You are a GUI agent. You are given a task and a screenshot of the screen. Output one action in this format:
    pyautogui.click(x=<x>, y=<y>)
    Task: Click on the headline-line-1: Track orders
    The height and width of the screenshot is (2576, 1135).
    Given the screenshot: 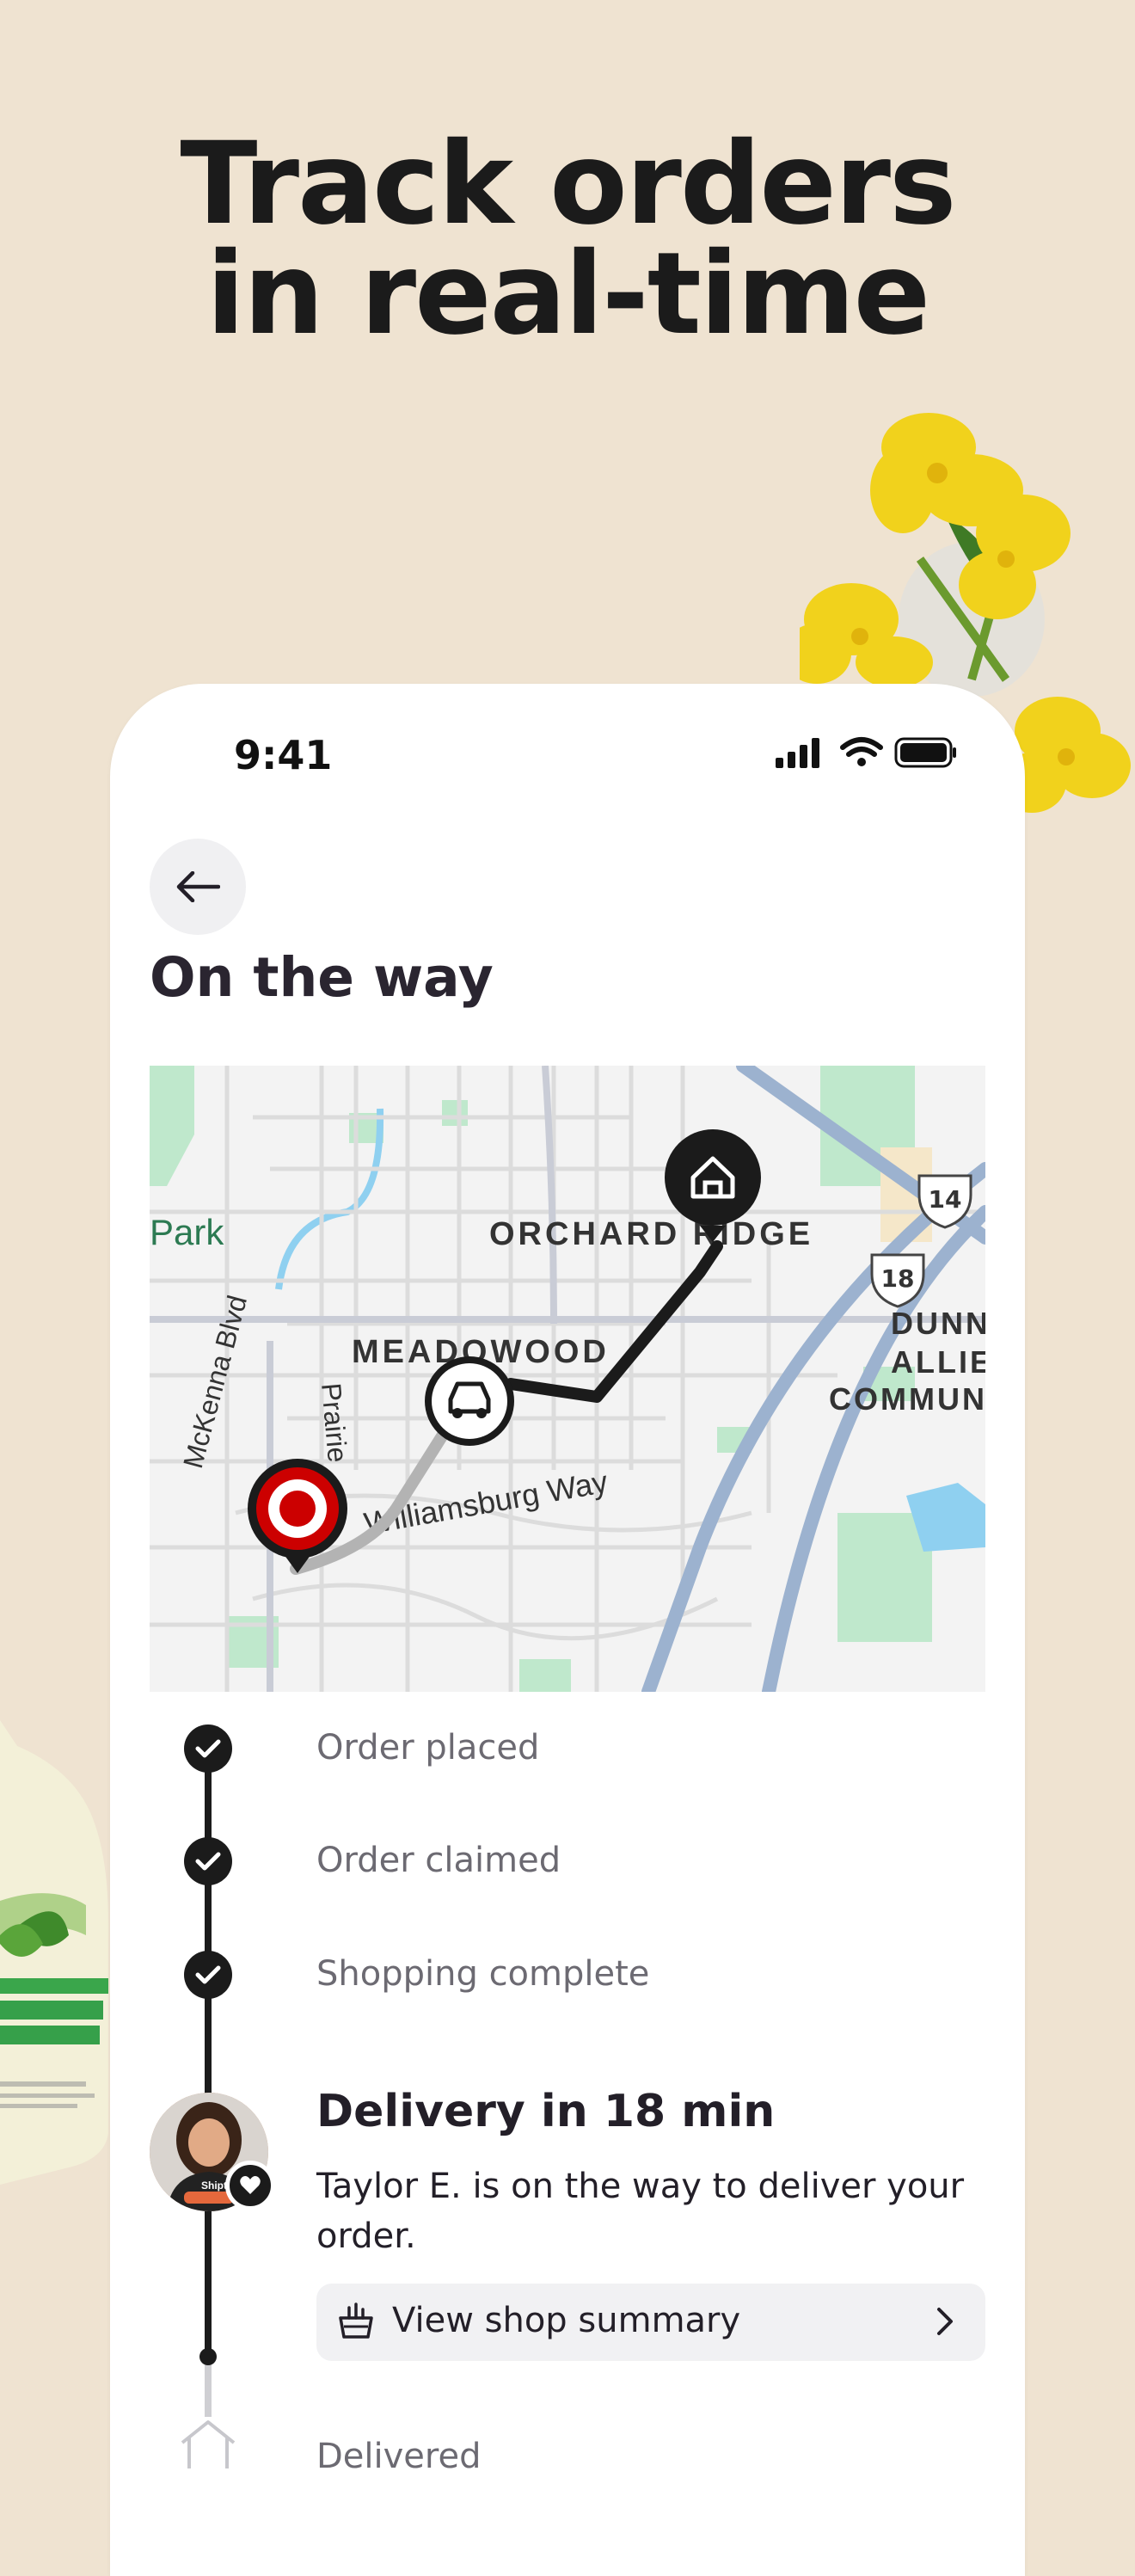 What is the action you would take?
    pyautogui.click(x=568, y=184)
    